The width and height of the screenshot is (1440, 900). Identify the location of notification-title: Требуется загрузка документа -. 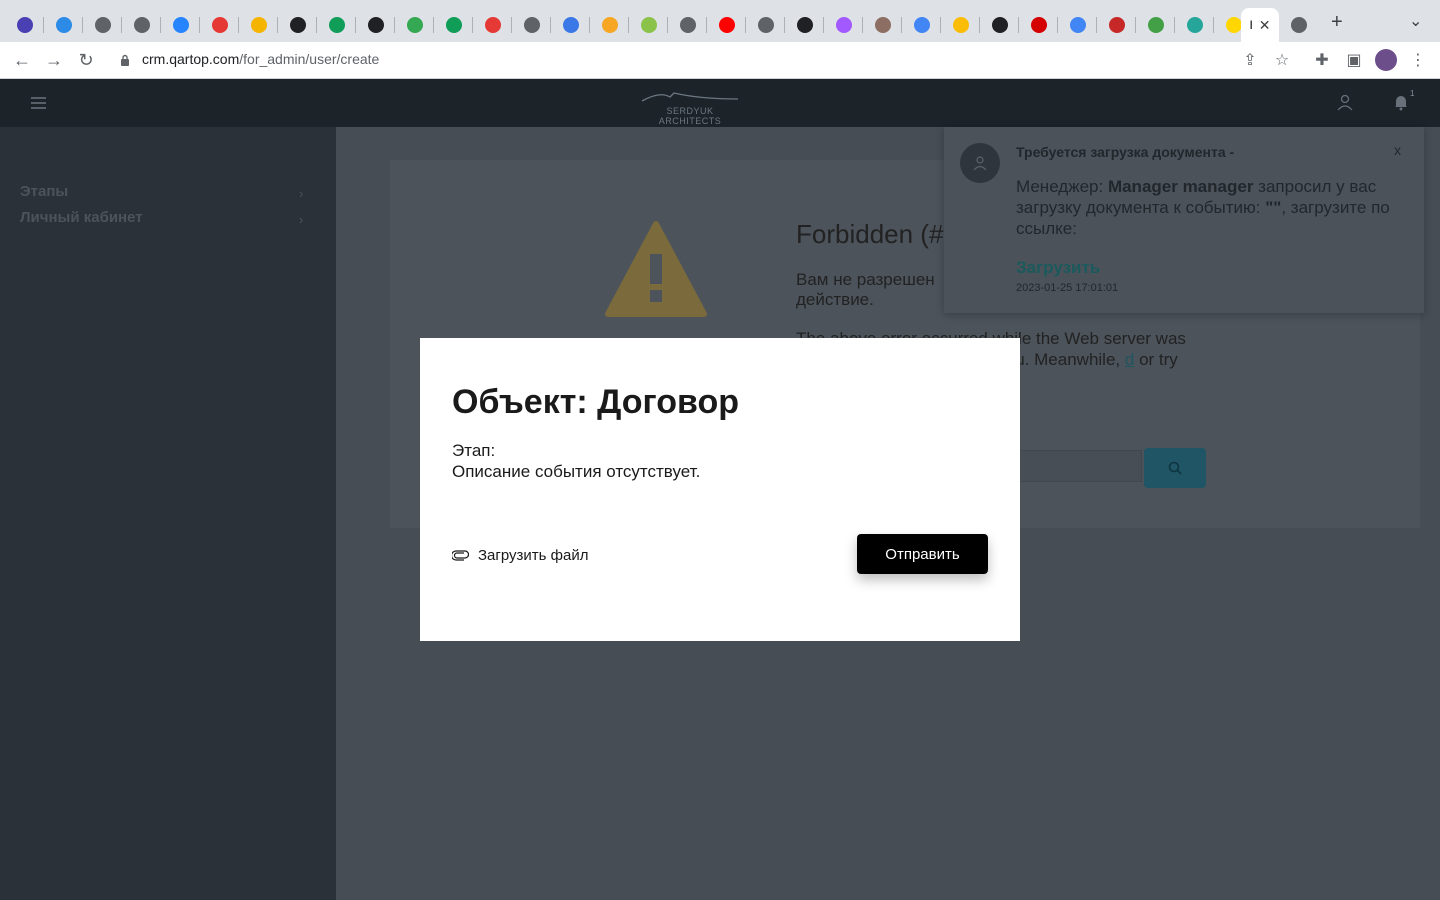
(1125, 152).